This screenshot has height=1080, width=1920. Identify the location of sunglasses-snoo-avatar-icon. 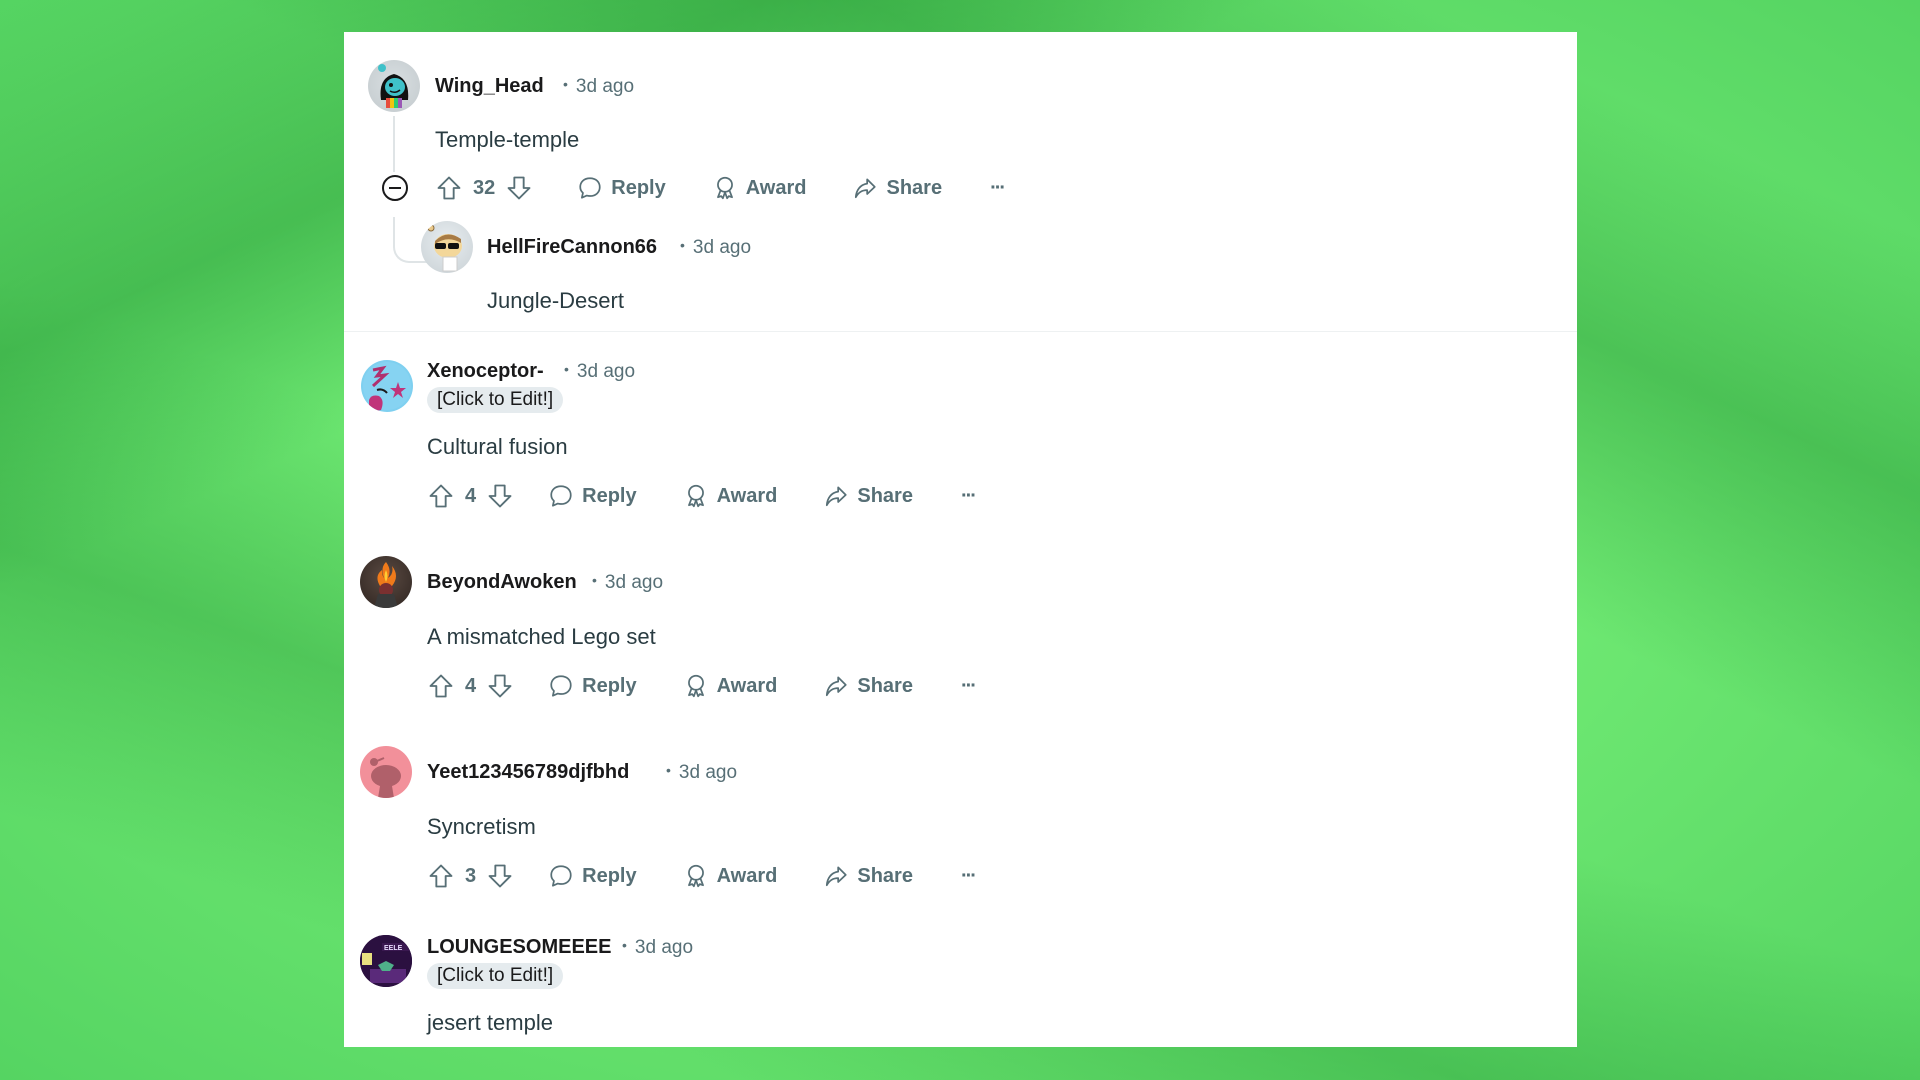
(444, 248).